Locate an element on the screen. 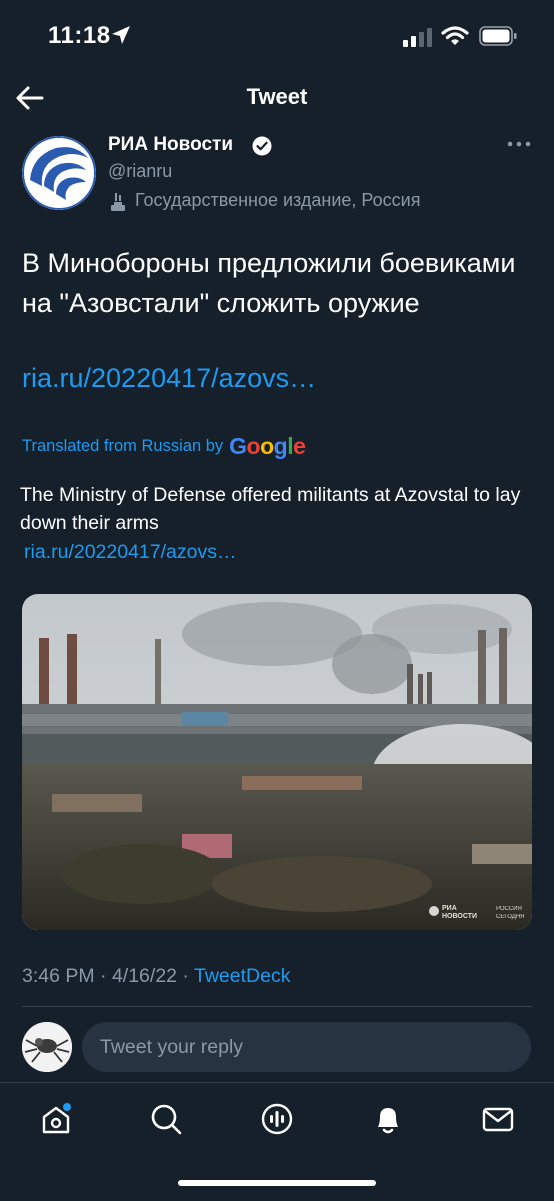 This screenshot has height=1201, width=554. watermark-text-4: СЕГОДНЯ is located at coordinates (510, 917).